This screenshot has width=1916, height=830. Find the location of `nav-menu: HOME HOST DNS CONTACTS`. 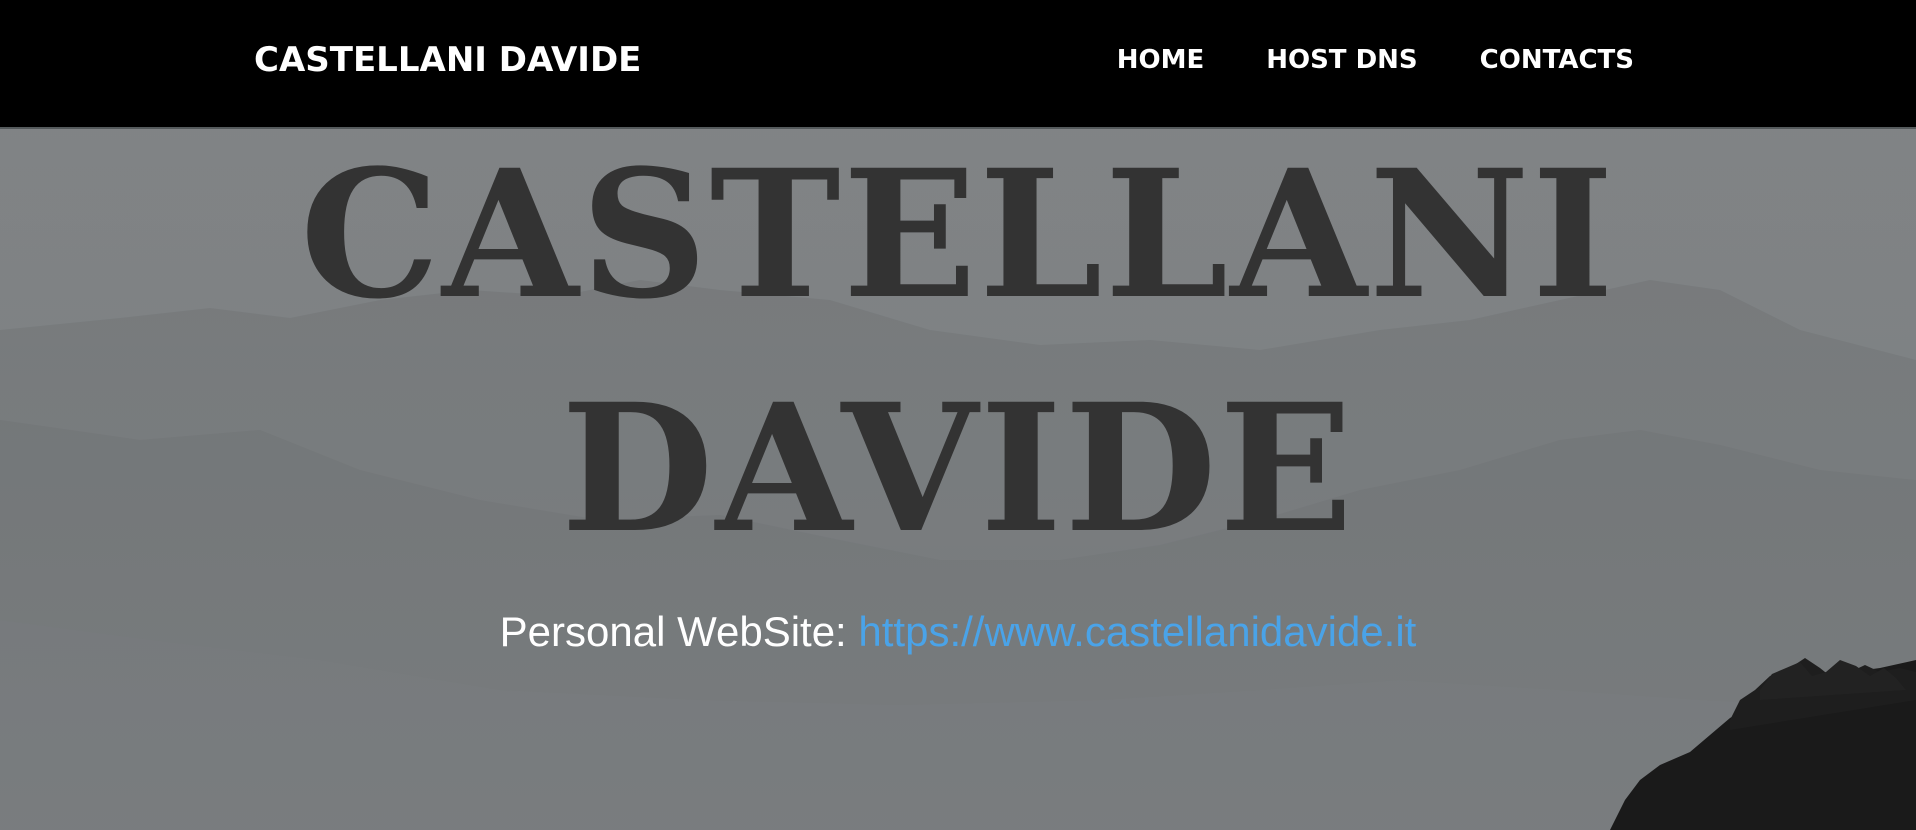

nav-menu: HOME HOST DNS CONTACTS is located at coordinates (1360, 60).